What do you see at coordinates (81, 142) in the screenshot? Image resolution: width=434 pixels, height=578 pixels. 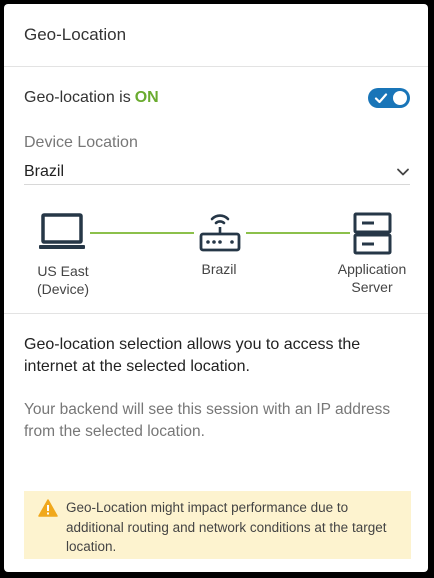 I see `device-location-label: Device Location` at bounding box center [81, 142].